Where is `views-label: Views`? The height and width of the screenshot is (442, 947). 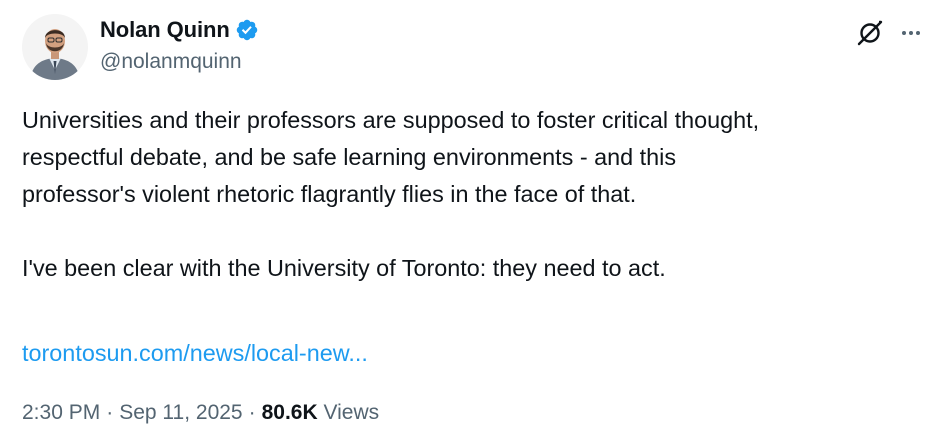
views-label: Views is located at coordinates (351, 412).